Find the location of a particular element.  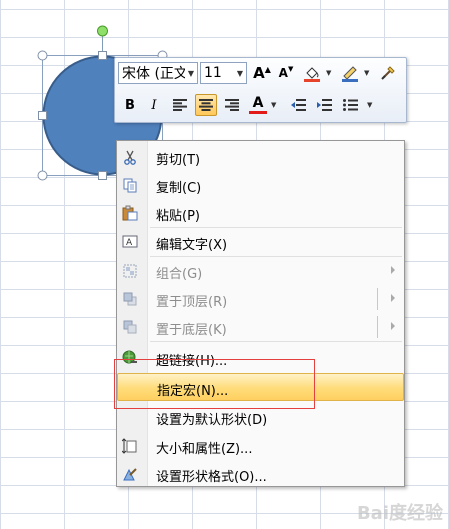

font-color-icon: A is located at coordinates (258, 103).